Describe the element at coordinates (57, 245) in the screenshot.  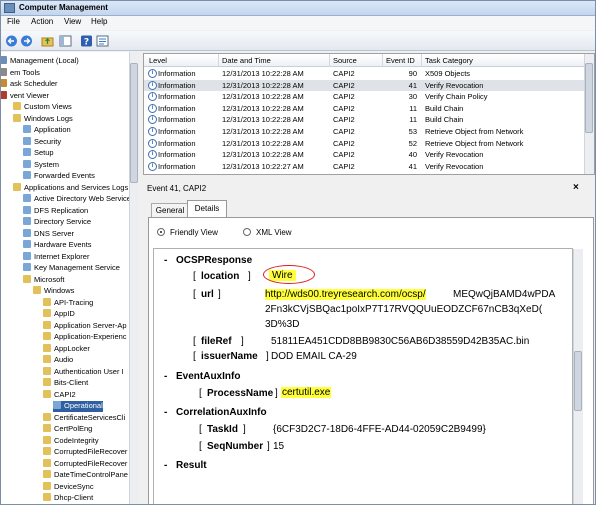
I see `tree-item: Hardware Events` at that location.